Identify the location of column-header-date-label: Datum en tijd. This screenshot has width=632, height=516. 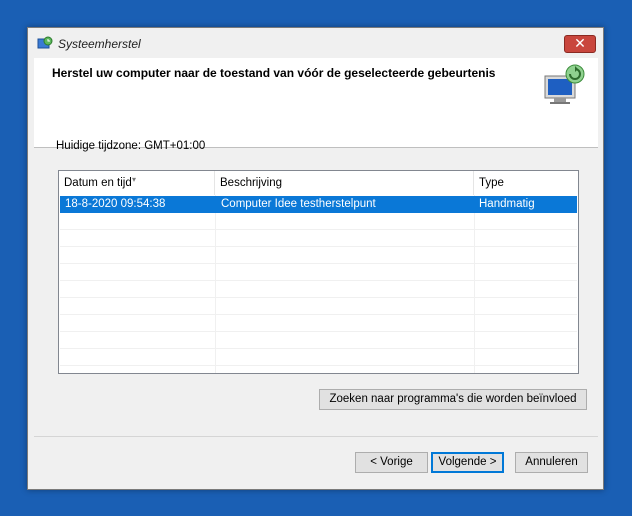
(98, 183).